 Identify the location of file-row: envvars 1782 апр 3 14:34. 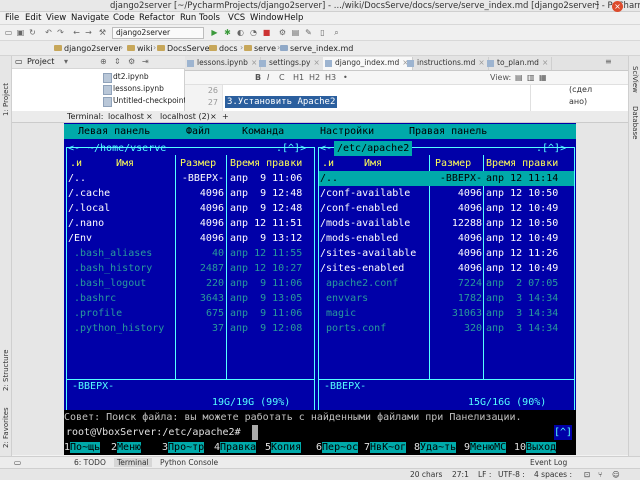
(320, 298).